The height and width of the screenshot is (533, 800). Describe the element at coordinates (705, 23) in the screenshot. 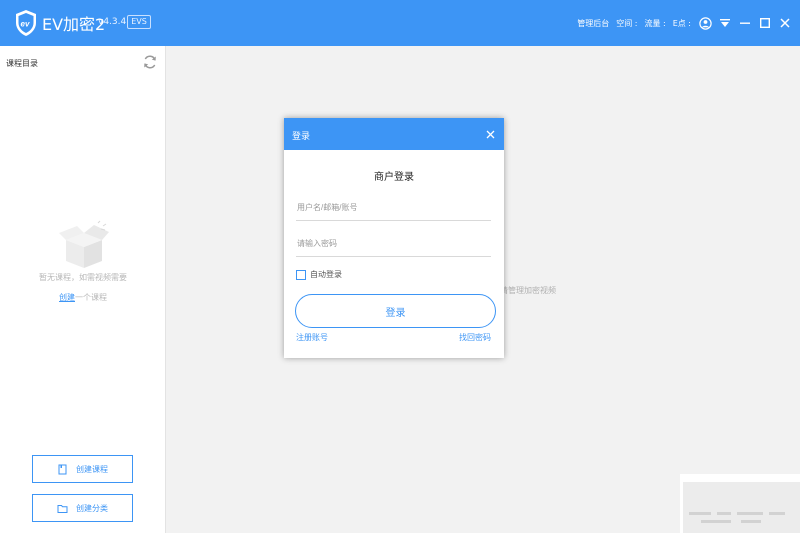

I see `user-icon` at that location.